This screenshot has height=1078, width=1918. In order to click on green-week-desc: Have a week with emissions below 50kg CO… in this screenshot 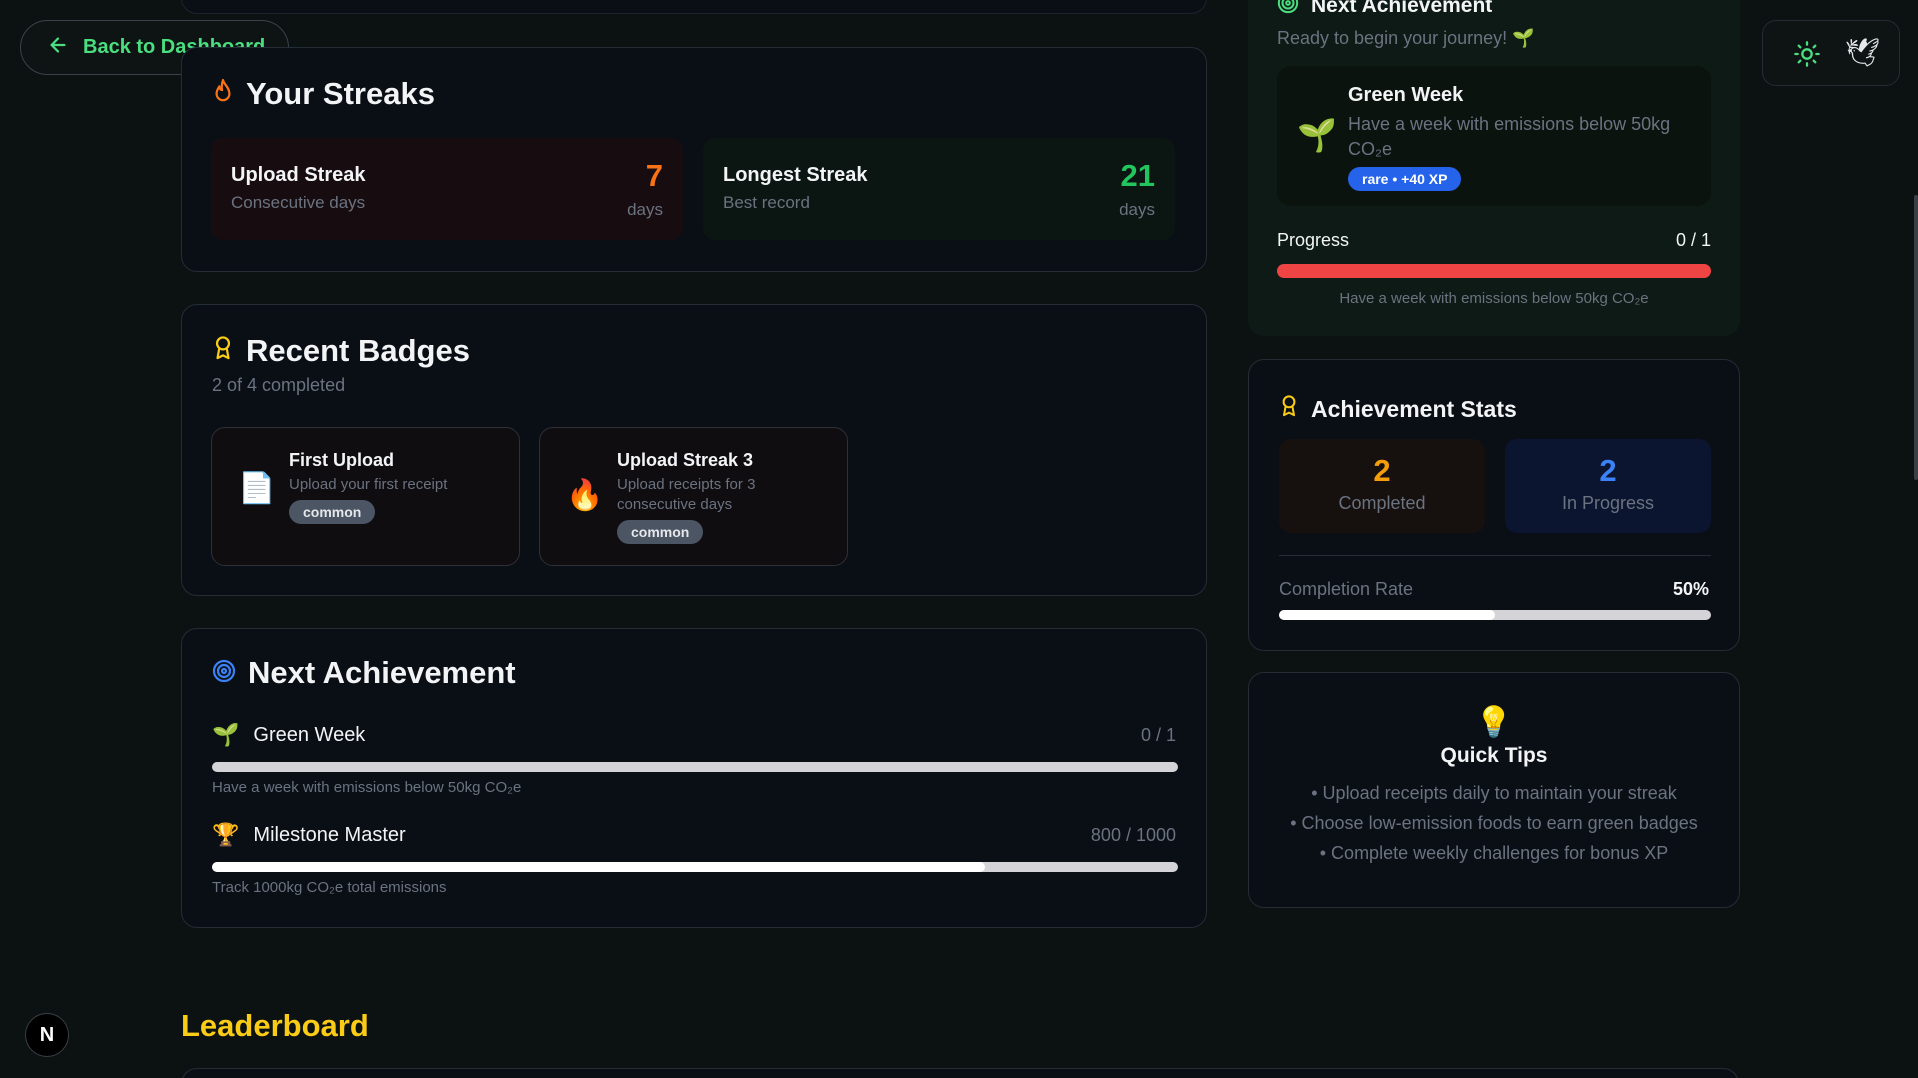, I will do `click(1509, 136)`.